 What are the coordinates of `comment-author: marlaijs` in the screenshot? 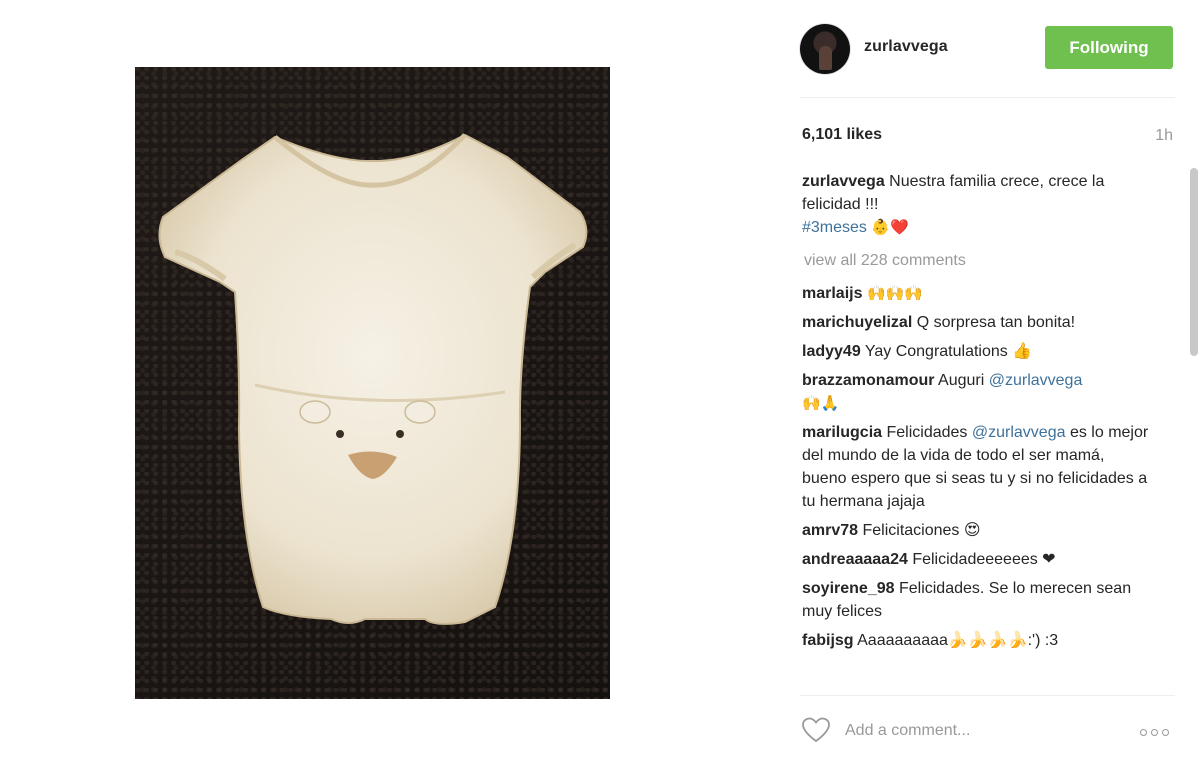 It's located at (832, 293).